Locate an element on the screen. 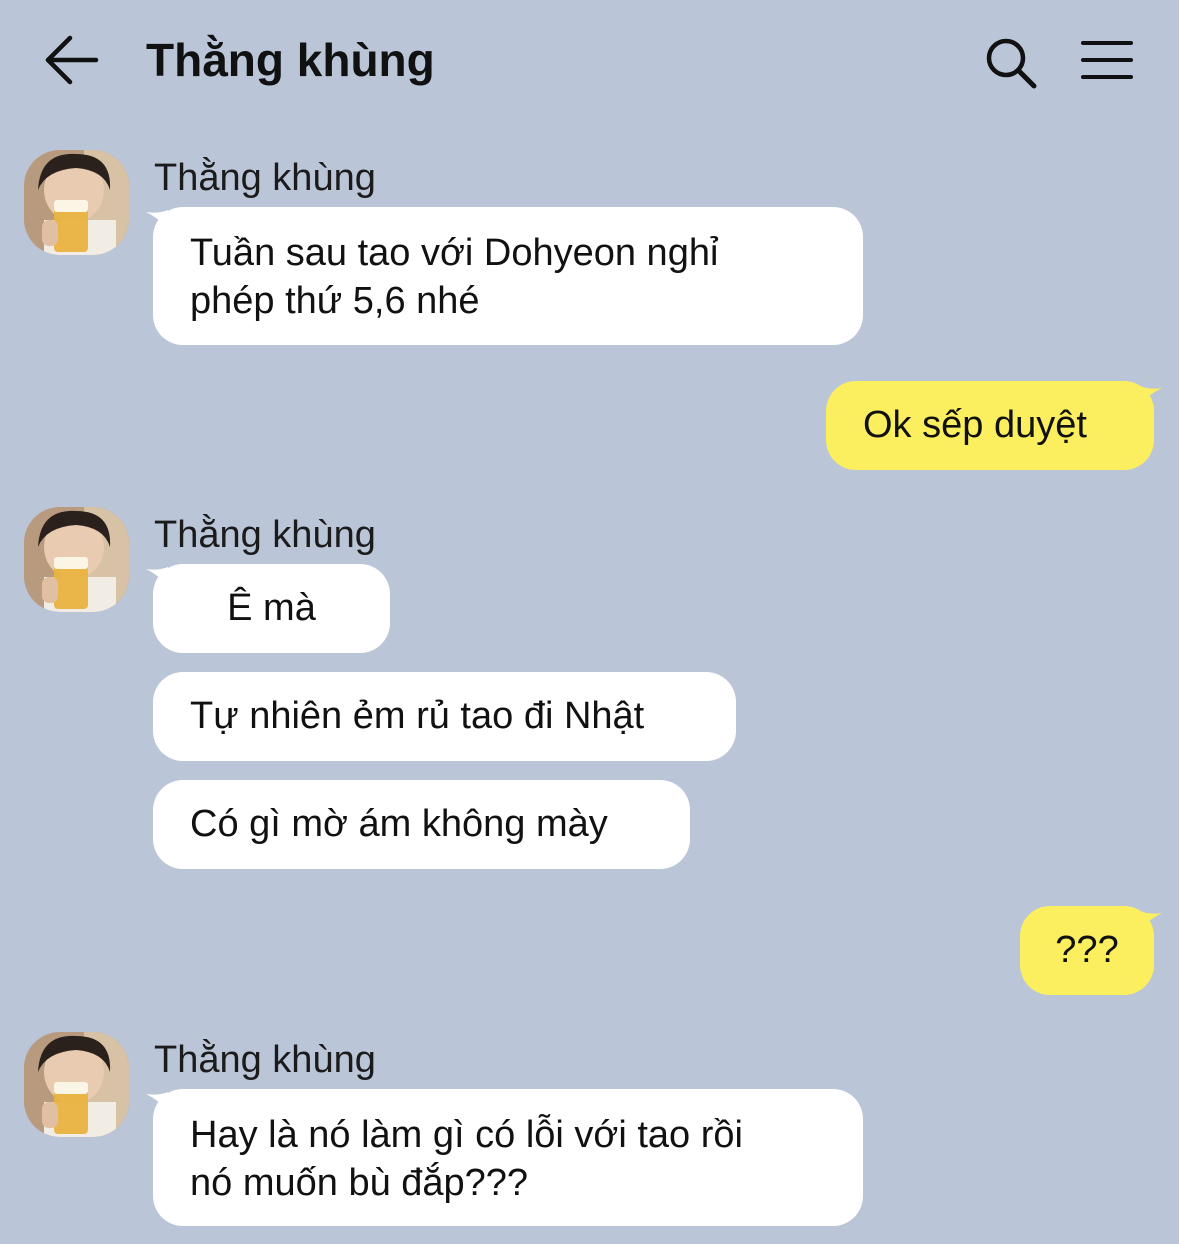  message-text: Hay là nó làm gì có lỗi với tao rồi is located at coordinates (466, 1135).